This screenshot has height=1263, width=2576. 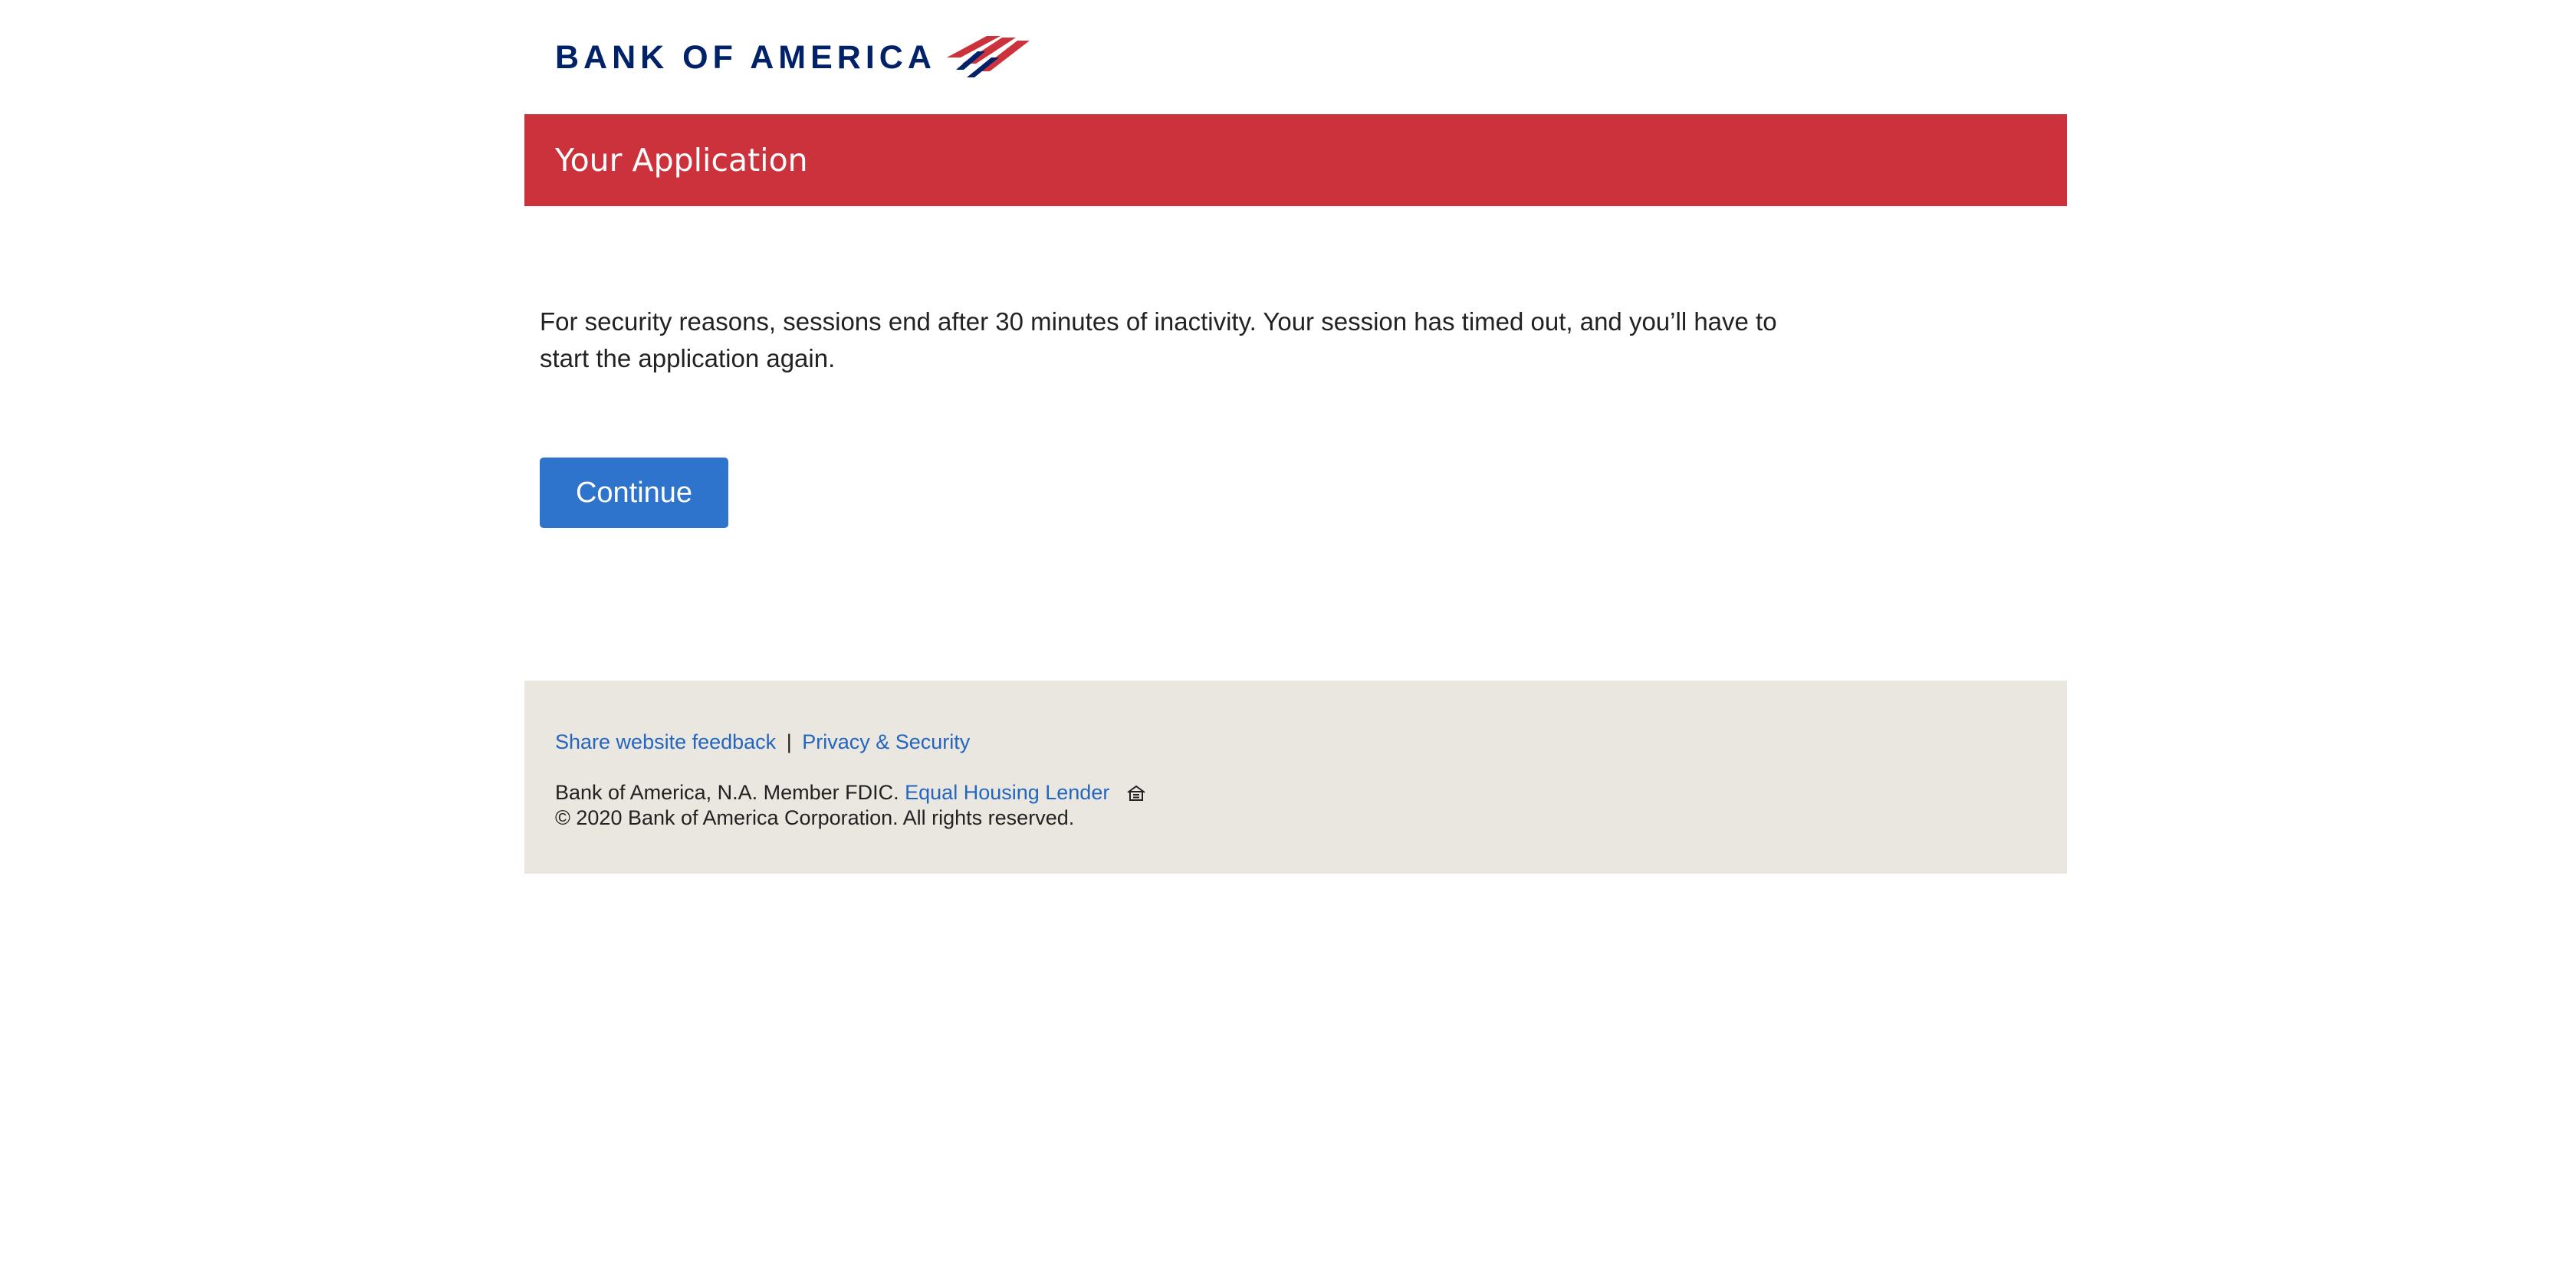 What do you see at coordinates (886, 742) in the screenshot?
I see `privacy-security-link: Privacy & Security` at bounding box center [886, 742].